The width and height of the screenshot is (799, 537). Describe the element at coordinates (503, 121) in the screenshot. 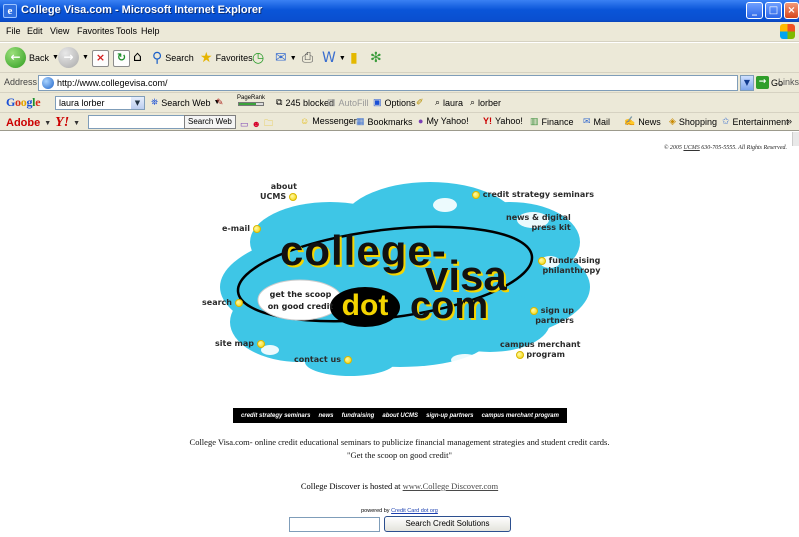

I see `yahoo-link: Y! Yahoo!` at that location.